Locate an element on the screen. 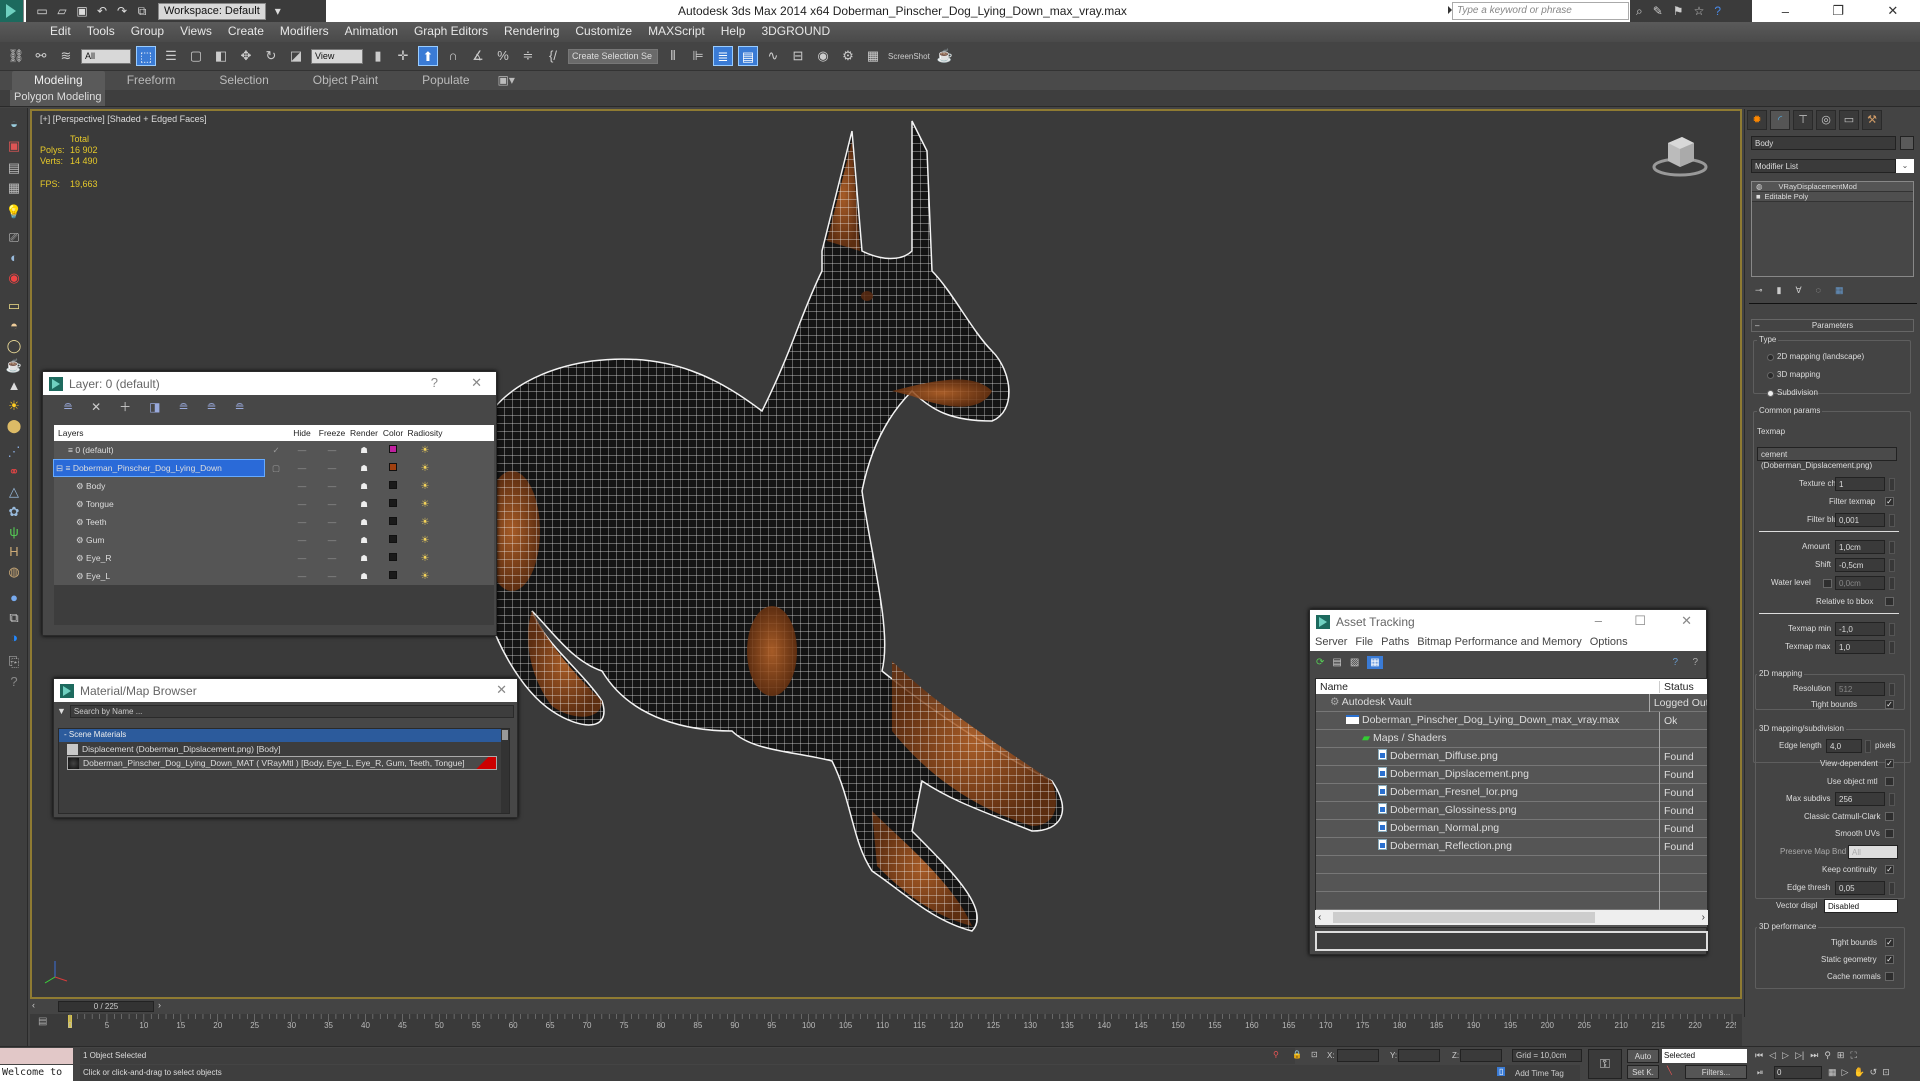  scroll-thumb is located at coordinates (1464, 917).